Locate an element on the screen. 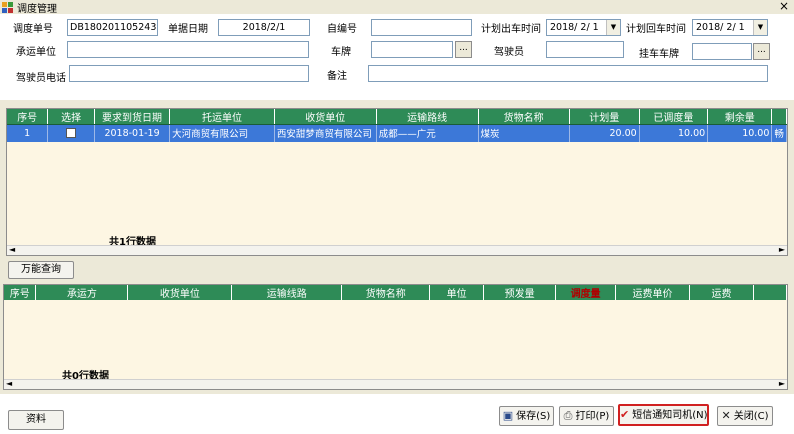 The width and height of the screenshot is (794, 434). button-bar: 资料 ▣ 保存(S) ⎙ 打印(P) ✔ 短信通知司机(N) ✕ 关闭(C) is located at coordinates (397, 414).